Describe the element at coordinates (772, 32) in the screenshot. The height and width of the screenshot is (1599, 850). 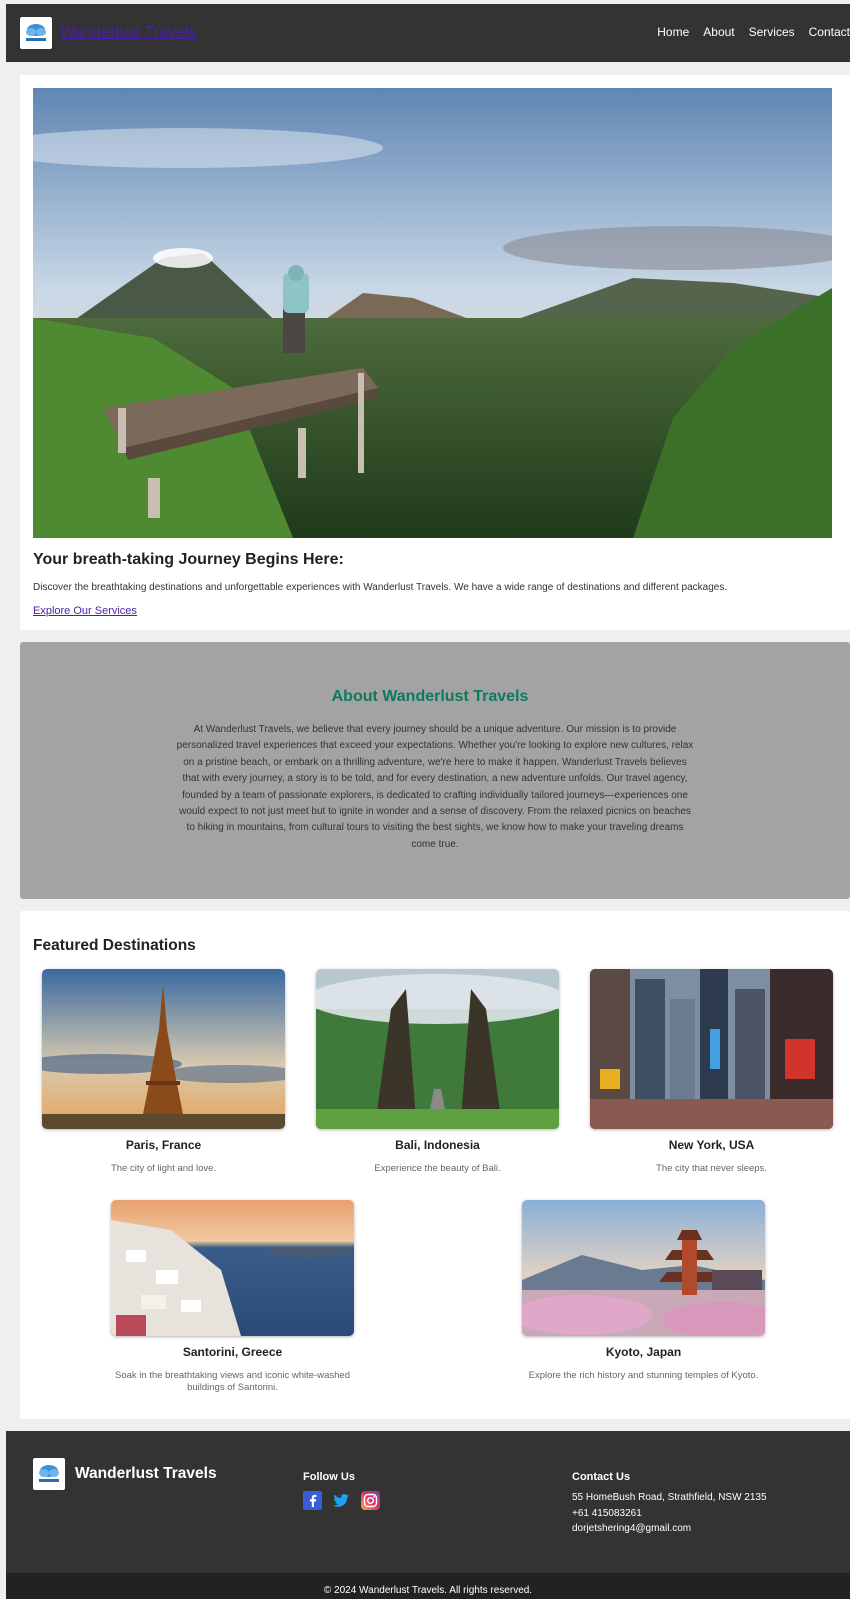
I see `nav-services: Services` at that location.